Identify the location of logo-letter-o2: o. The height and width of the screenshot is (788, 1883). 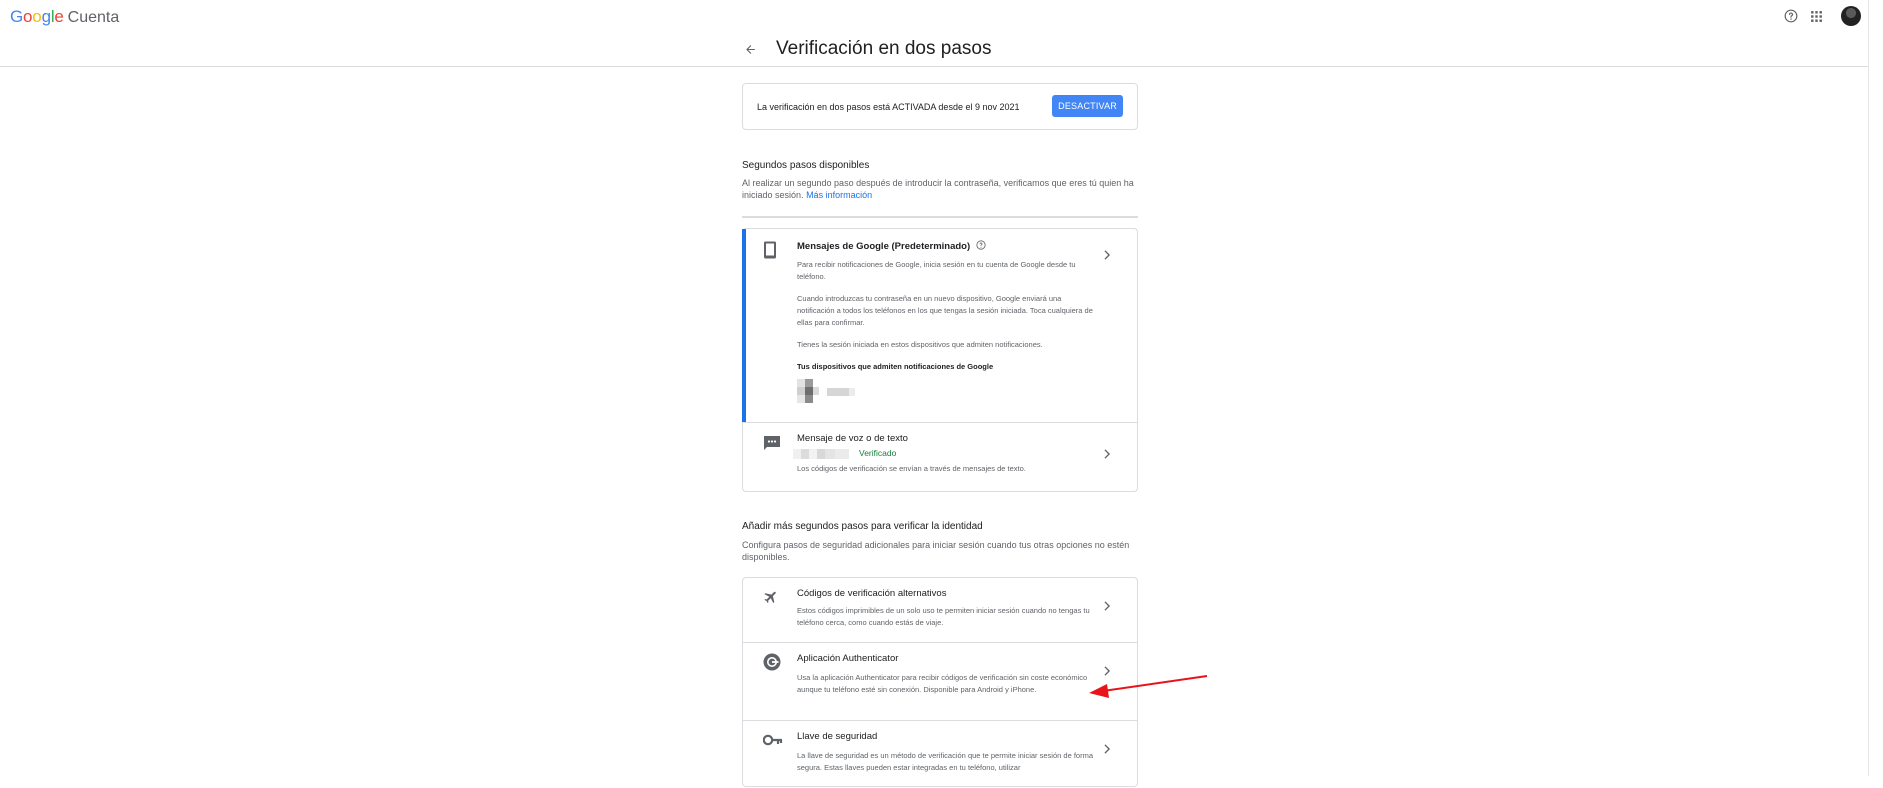
(37, 16).